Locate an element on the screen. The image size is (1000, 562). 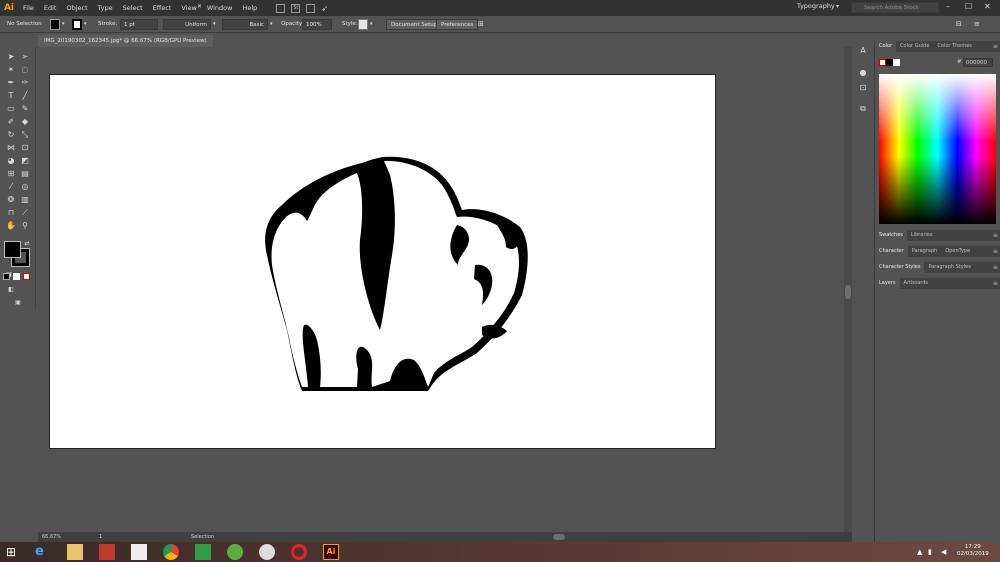
paintbrush-tool-icon: ✎ is located at coordinates (25, 109).